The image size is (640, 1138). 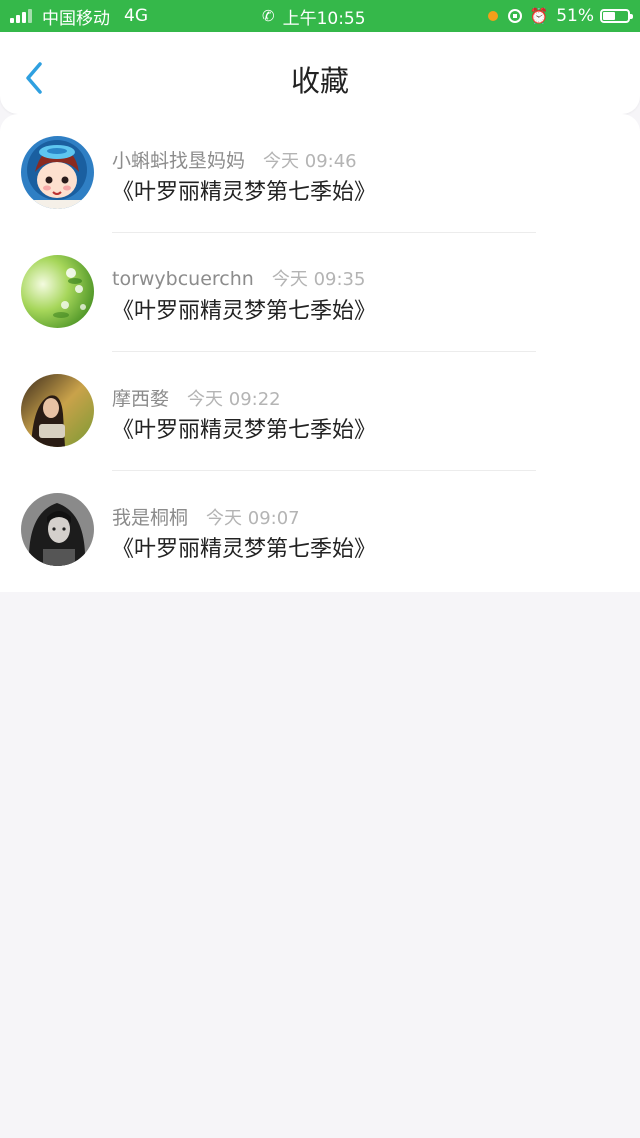 What do you see at coordinates (179, 161) in the screenshot?
I see `author-name: 小蝌蚪找垦妈妈` at bounding box center [179, 161].